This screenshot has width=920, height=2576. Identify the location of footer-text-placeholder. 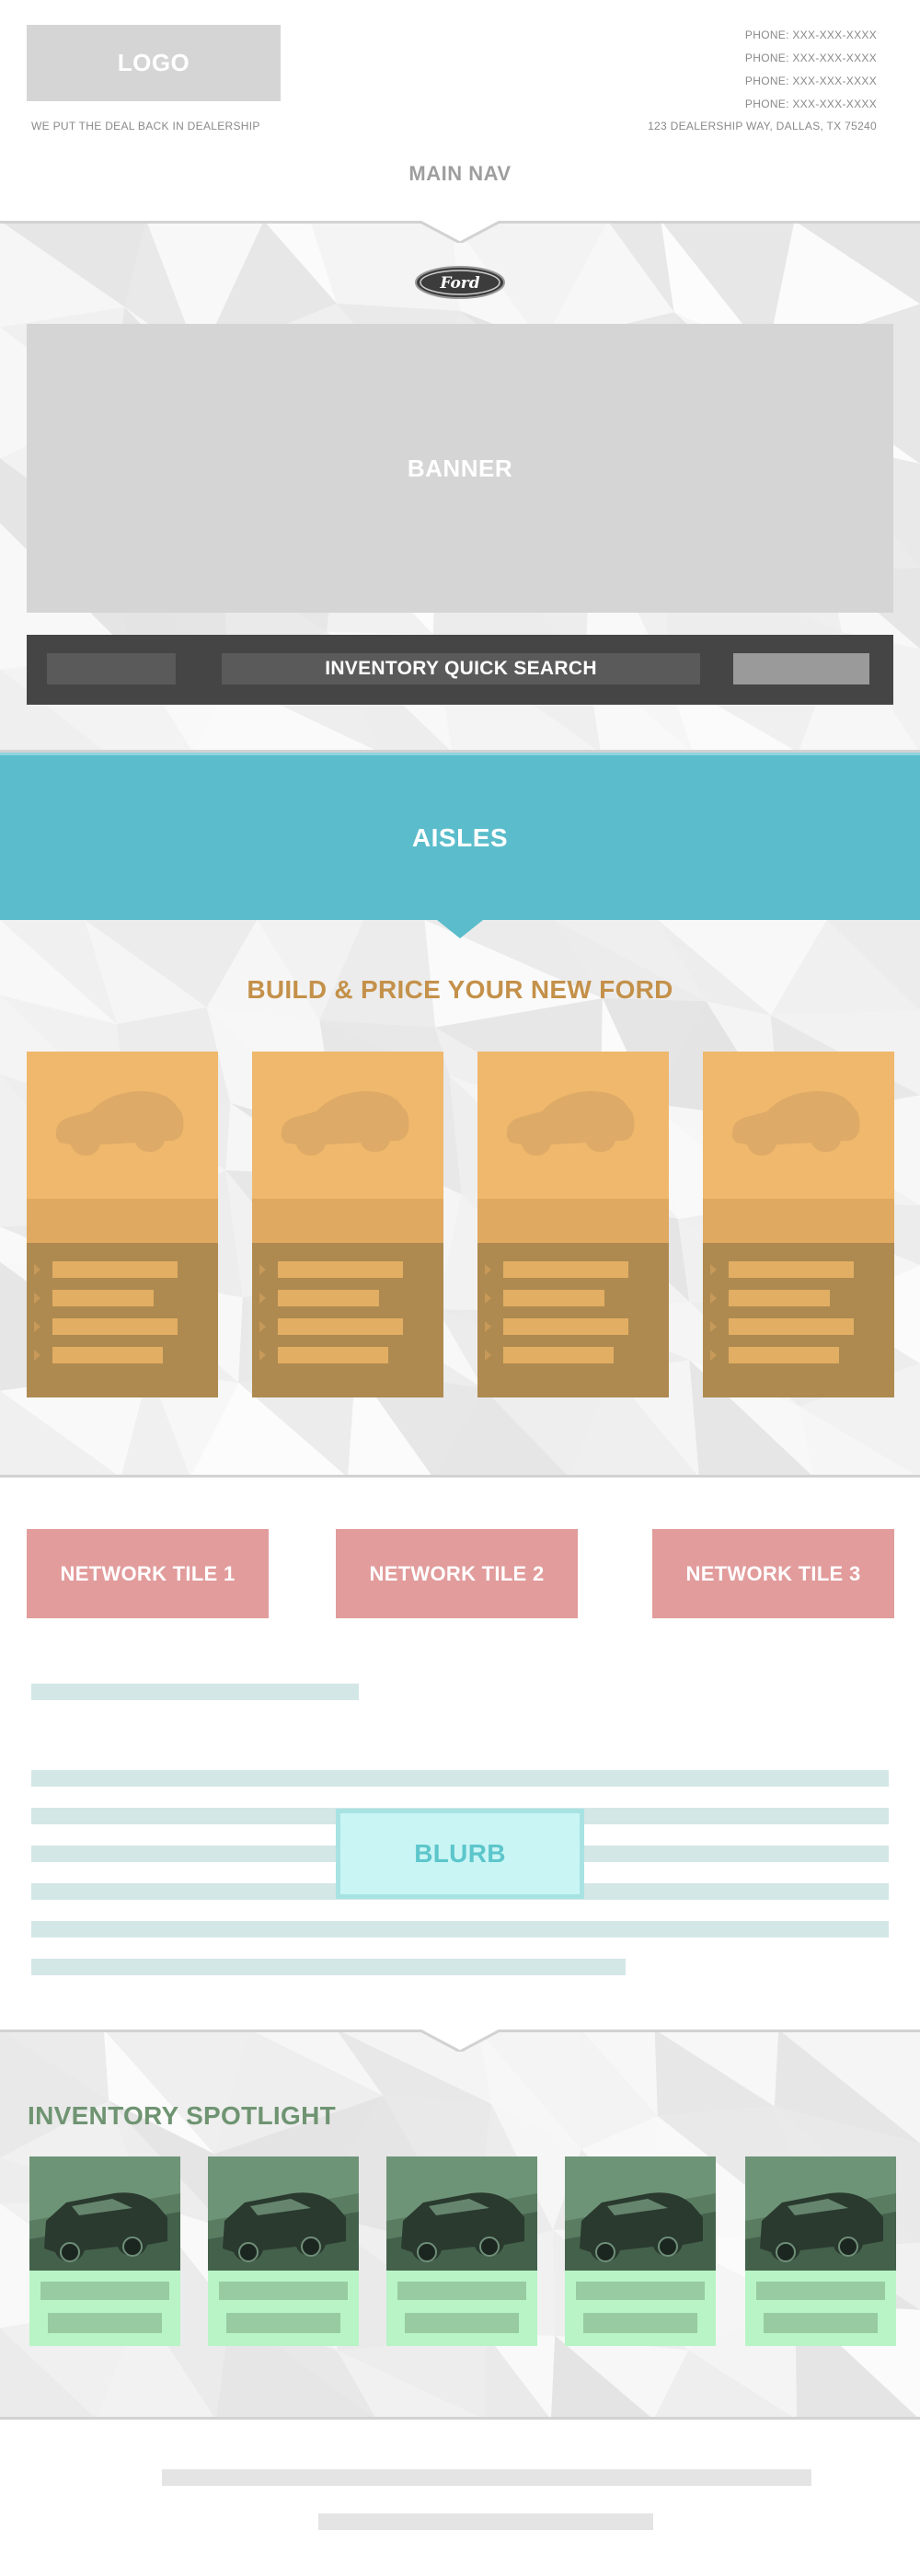
(486, 2477).